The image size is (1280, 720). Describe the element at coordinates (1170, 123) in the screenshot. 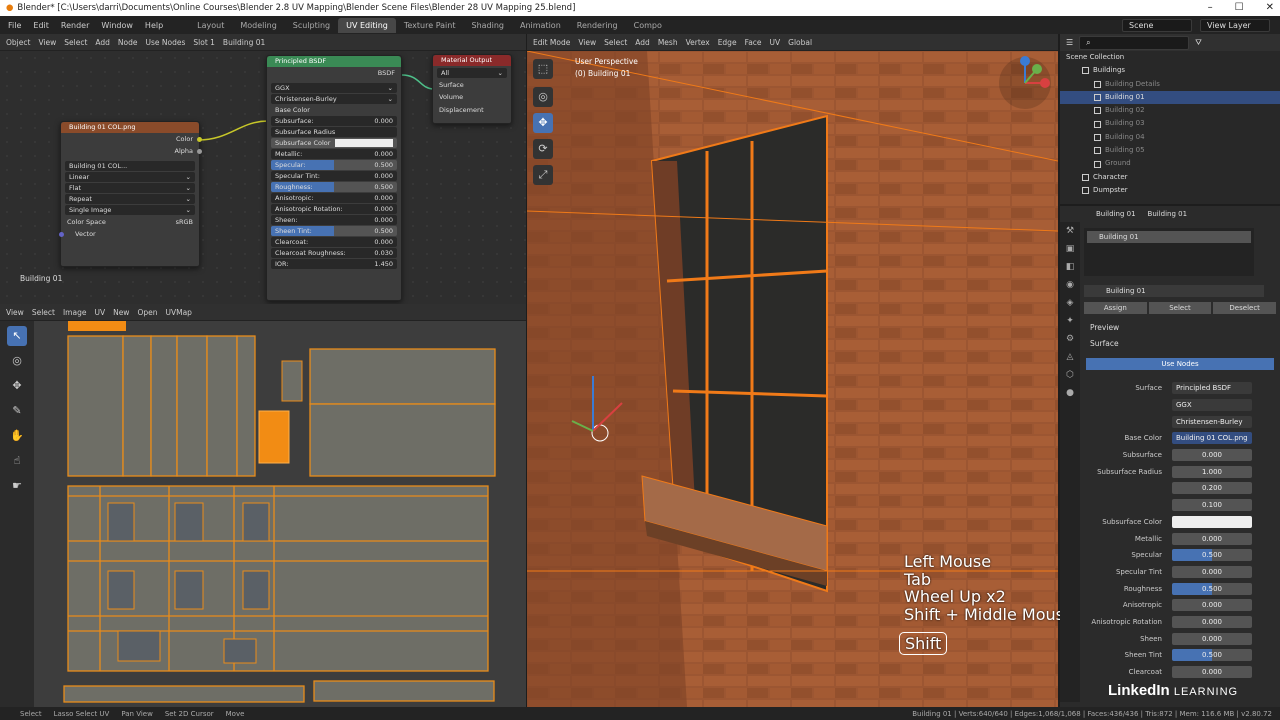

I see `outliner-item: Building 03` at that location.